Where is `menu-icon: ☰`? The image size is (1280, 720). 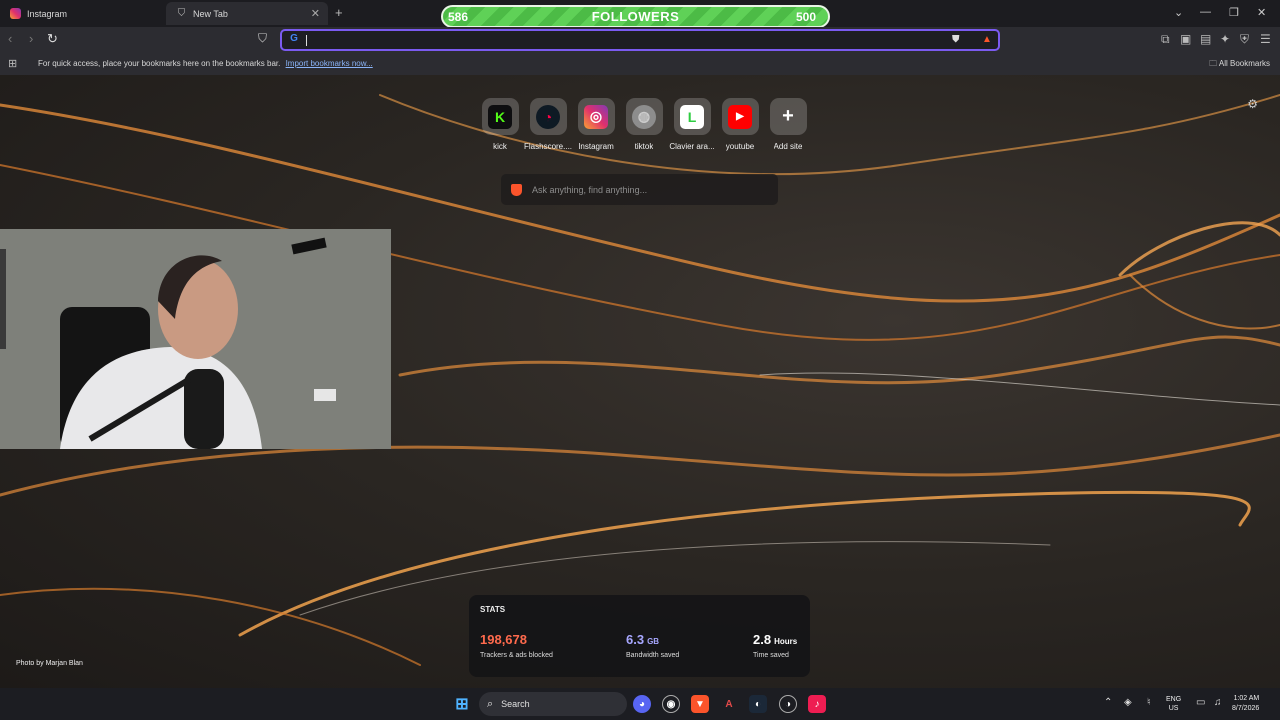 menu-icon: ☰ is located at coordinates (1265, 39).